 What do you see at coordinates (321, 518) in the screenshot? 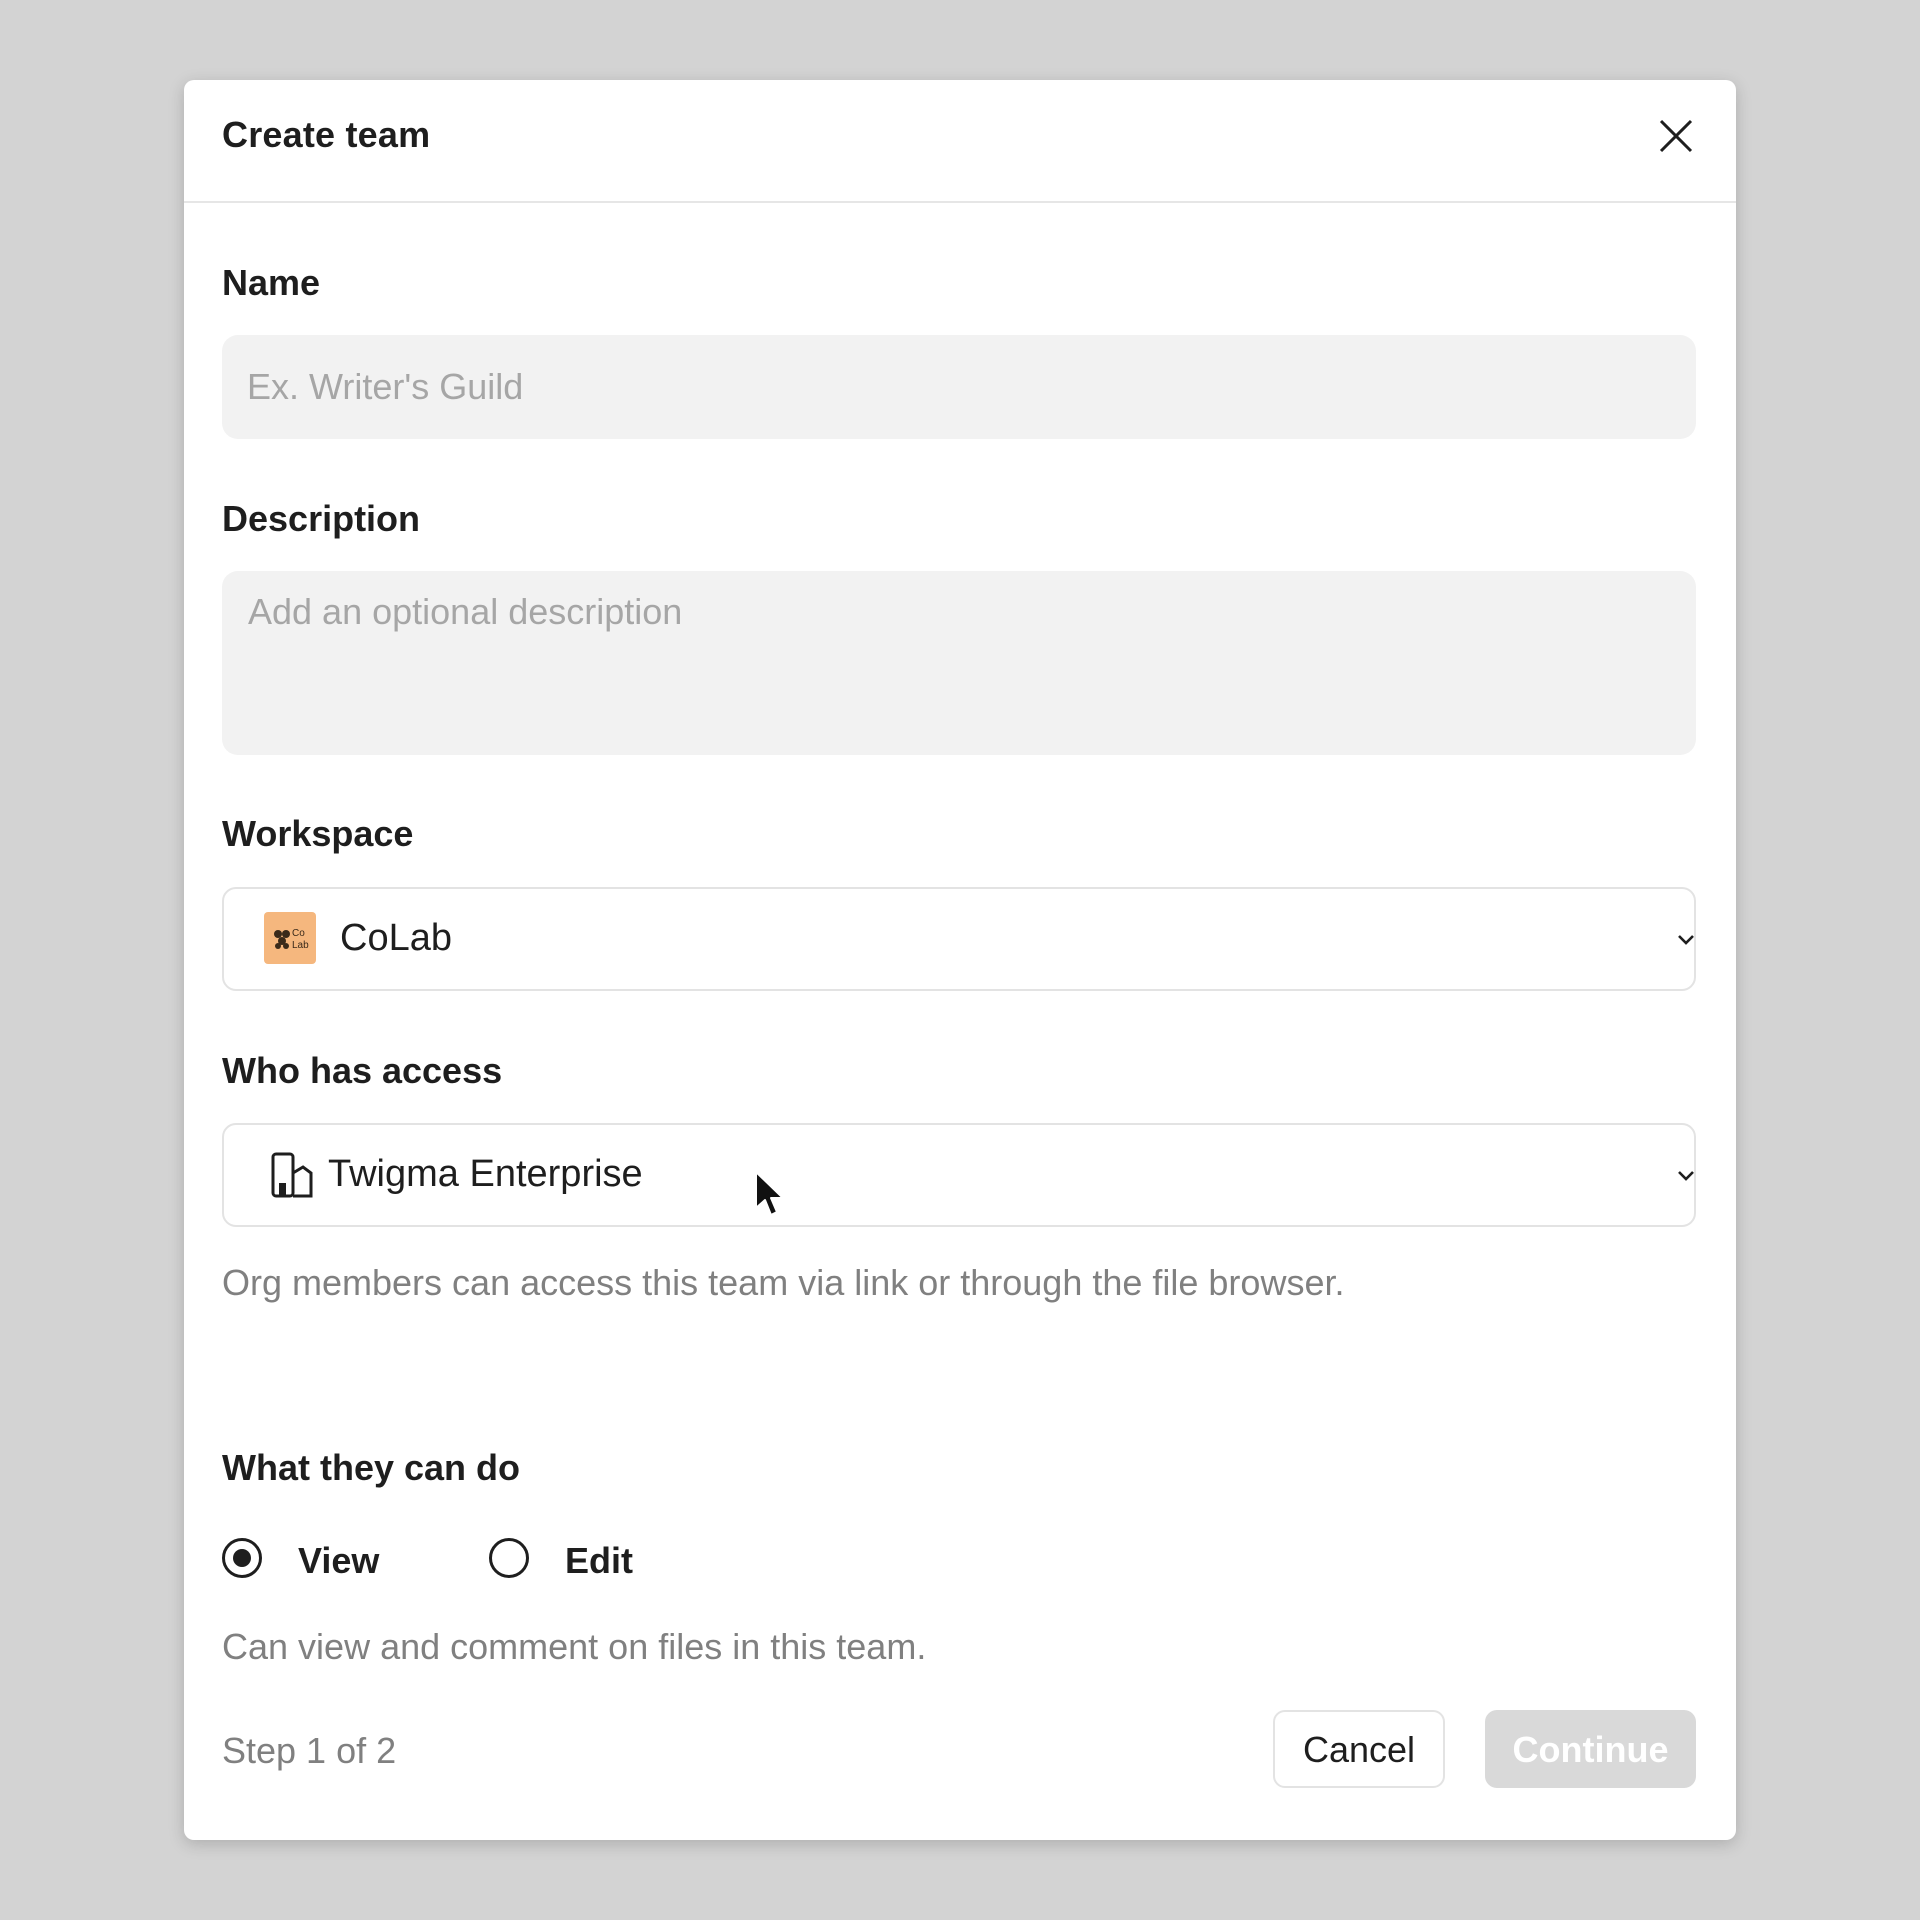
I see `description-label: Description` at bounding box center [321, 518].